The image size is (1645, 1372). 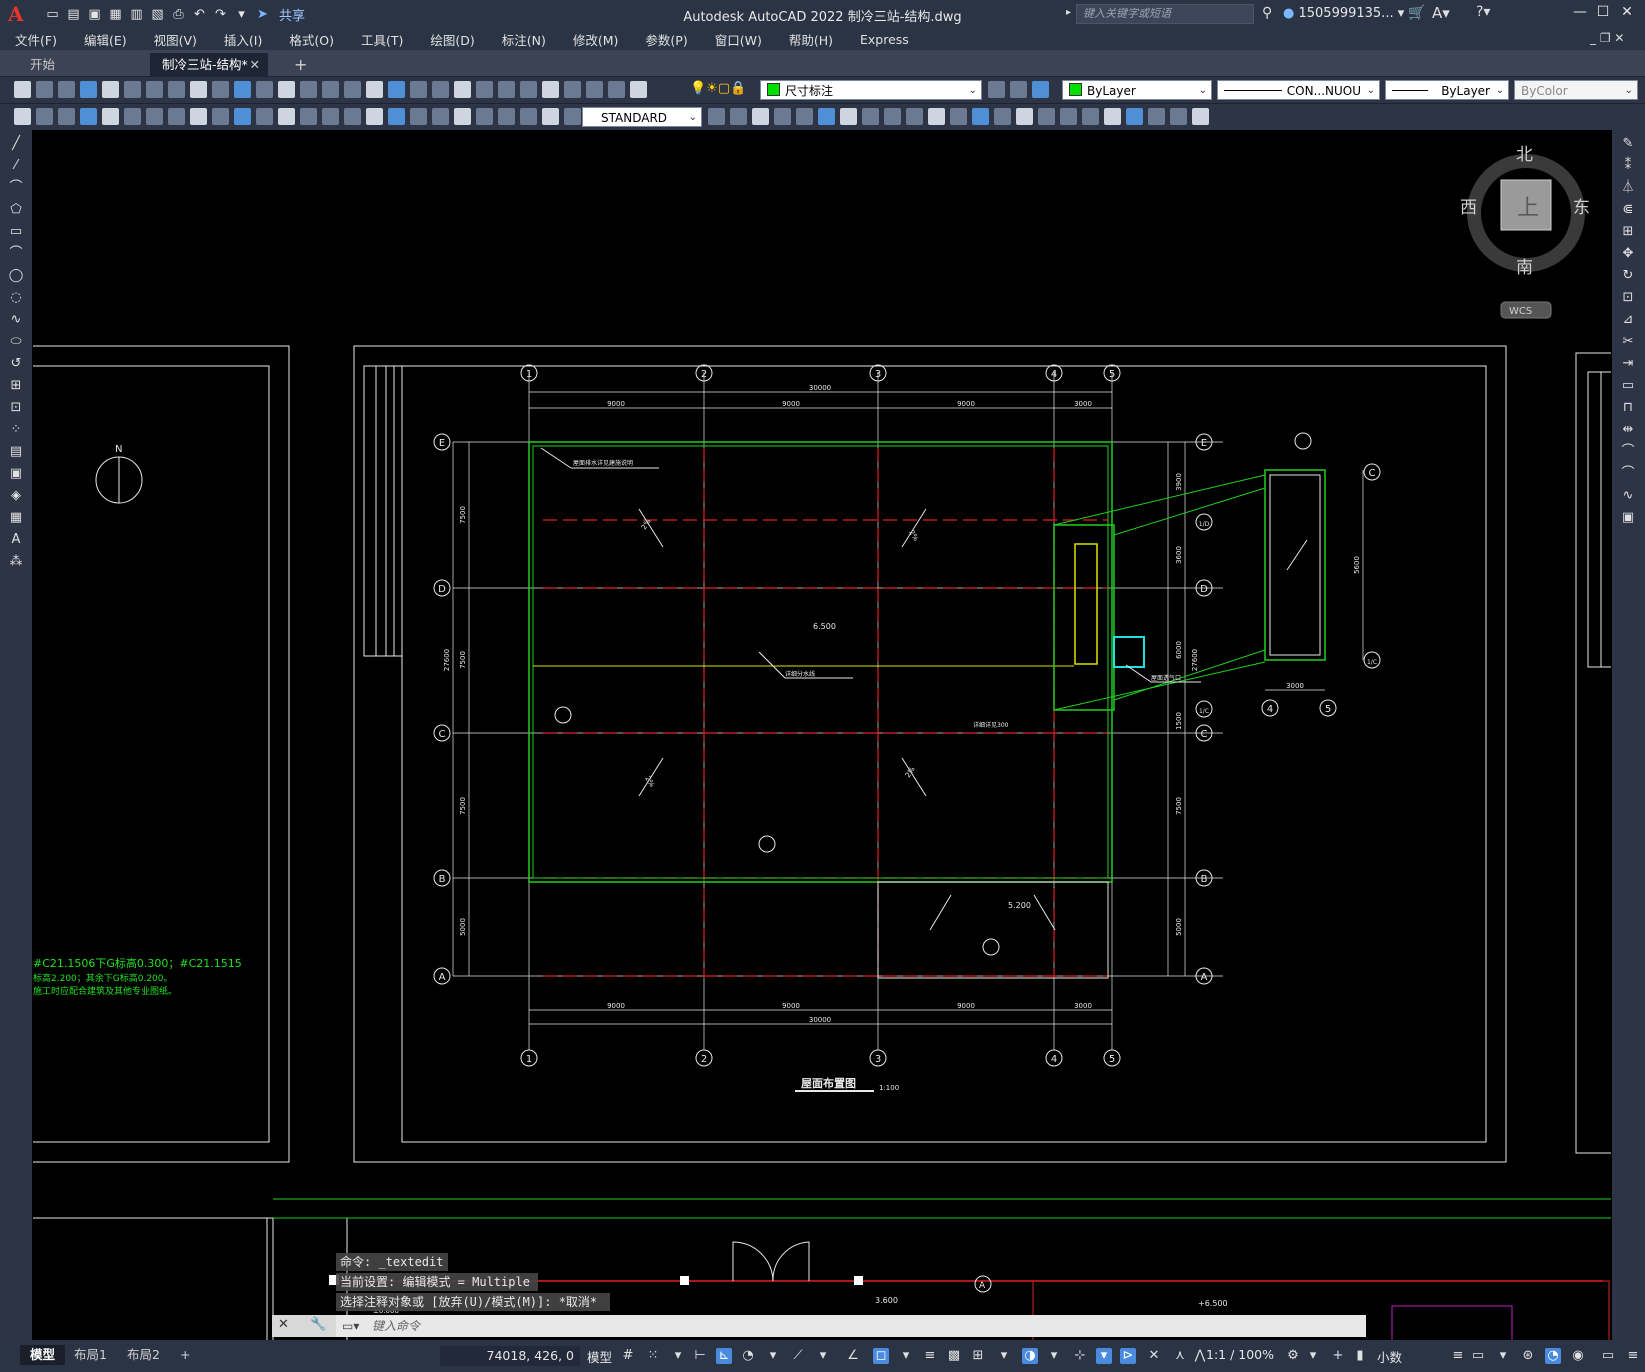 I want to click on modify-tool-icon: ⊿, so click(x=1628, y=320).